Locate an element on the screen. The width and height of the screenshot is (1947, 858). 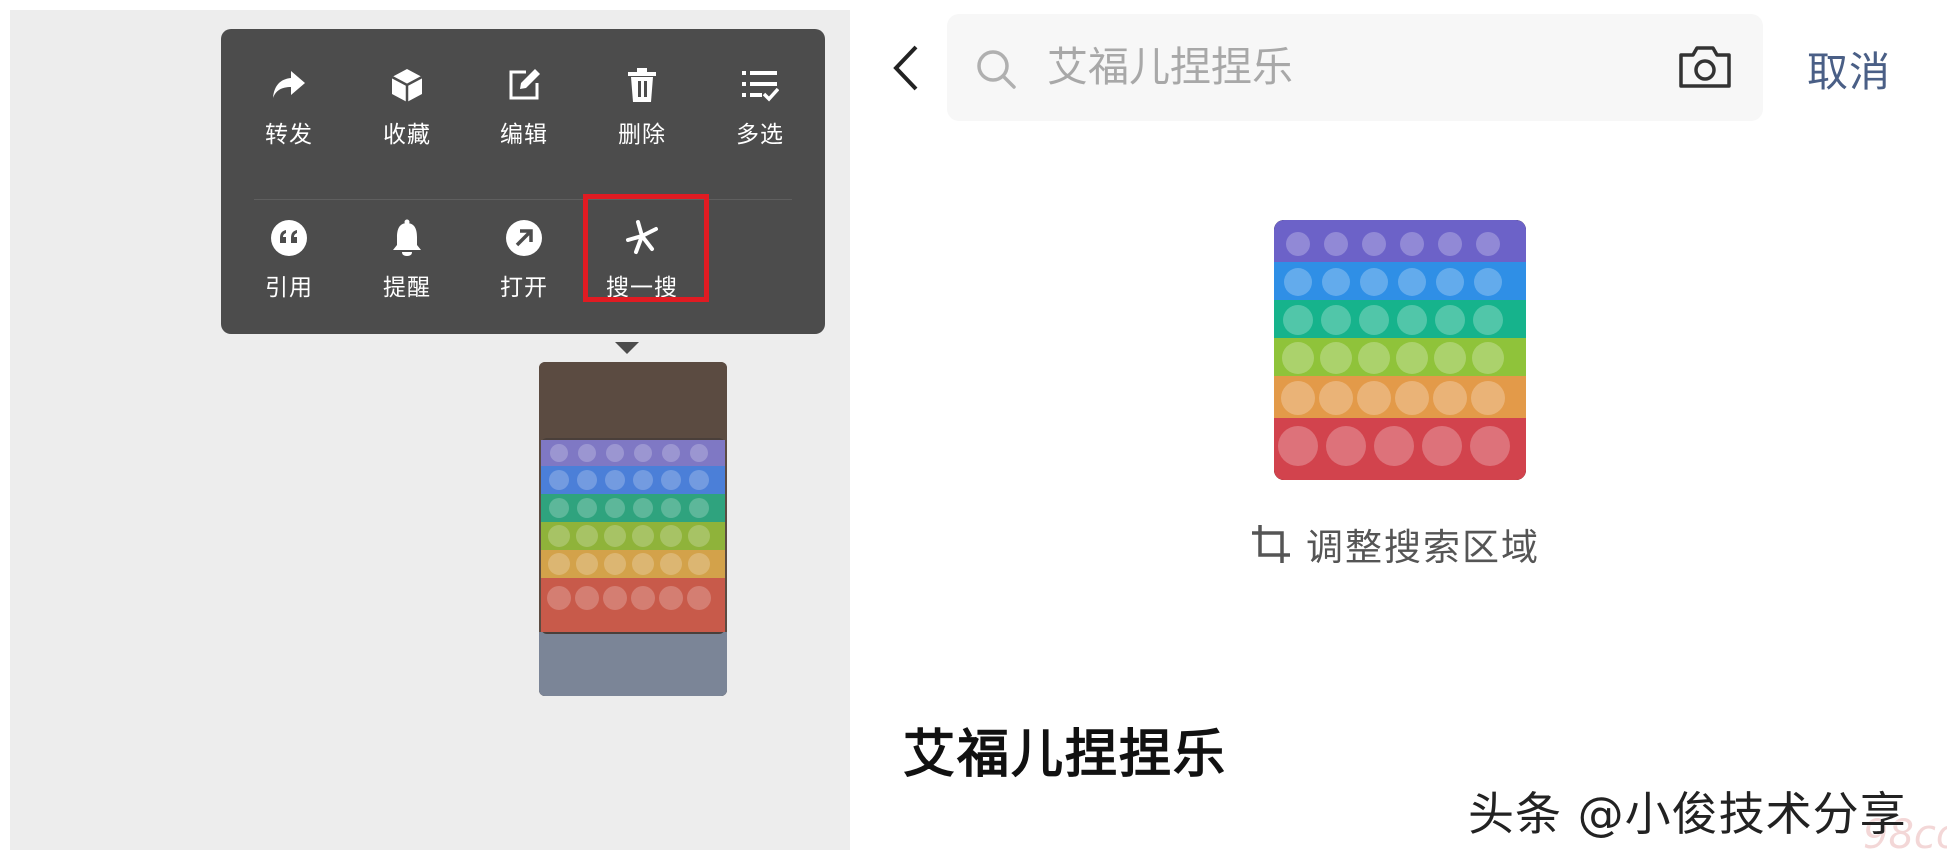
edit-icon is located at coordinates (524, 85).